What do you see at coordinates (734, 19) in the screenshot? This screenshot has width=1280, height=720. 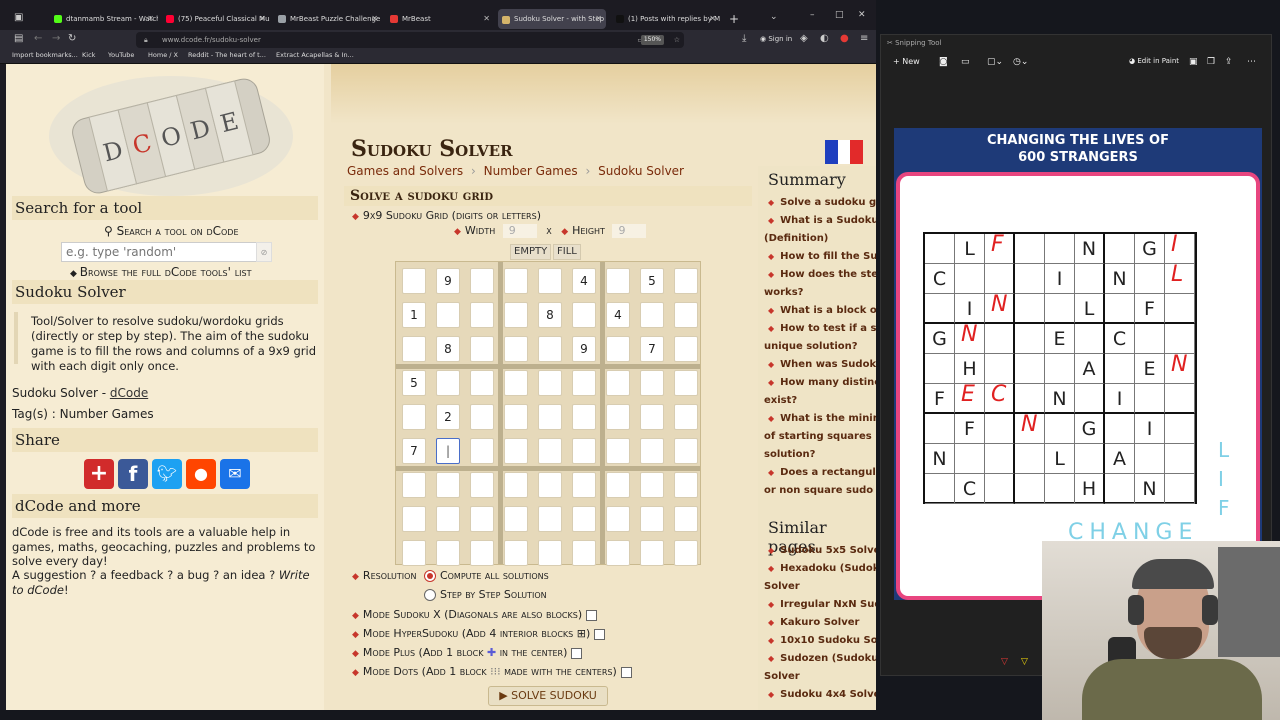 I see `new-tab-button: +` at bounding box center [734, 19].